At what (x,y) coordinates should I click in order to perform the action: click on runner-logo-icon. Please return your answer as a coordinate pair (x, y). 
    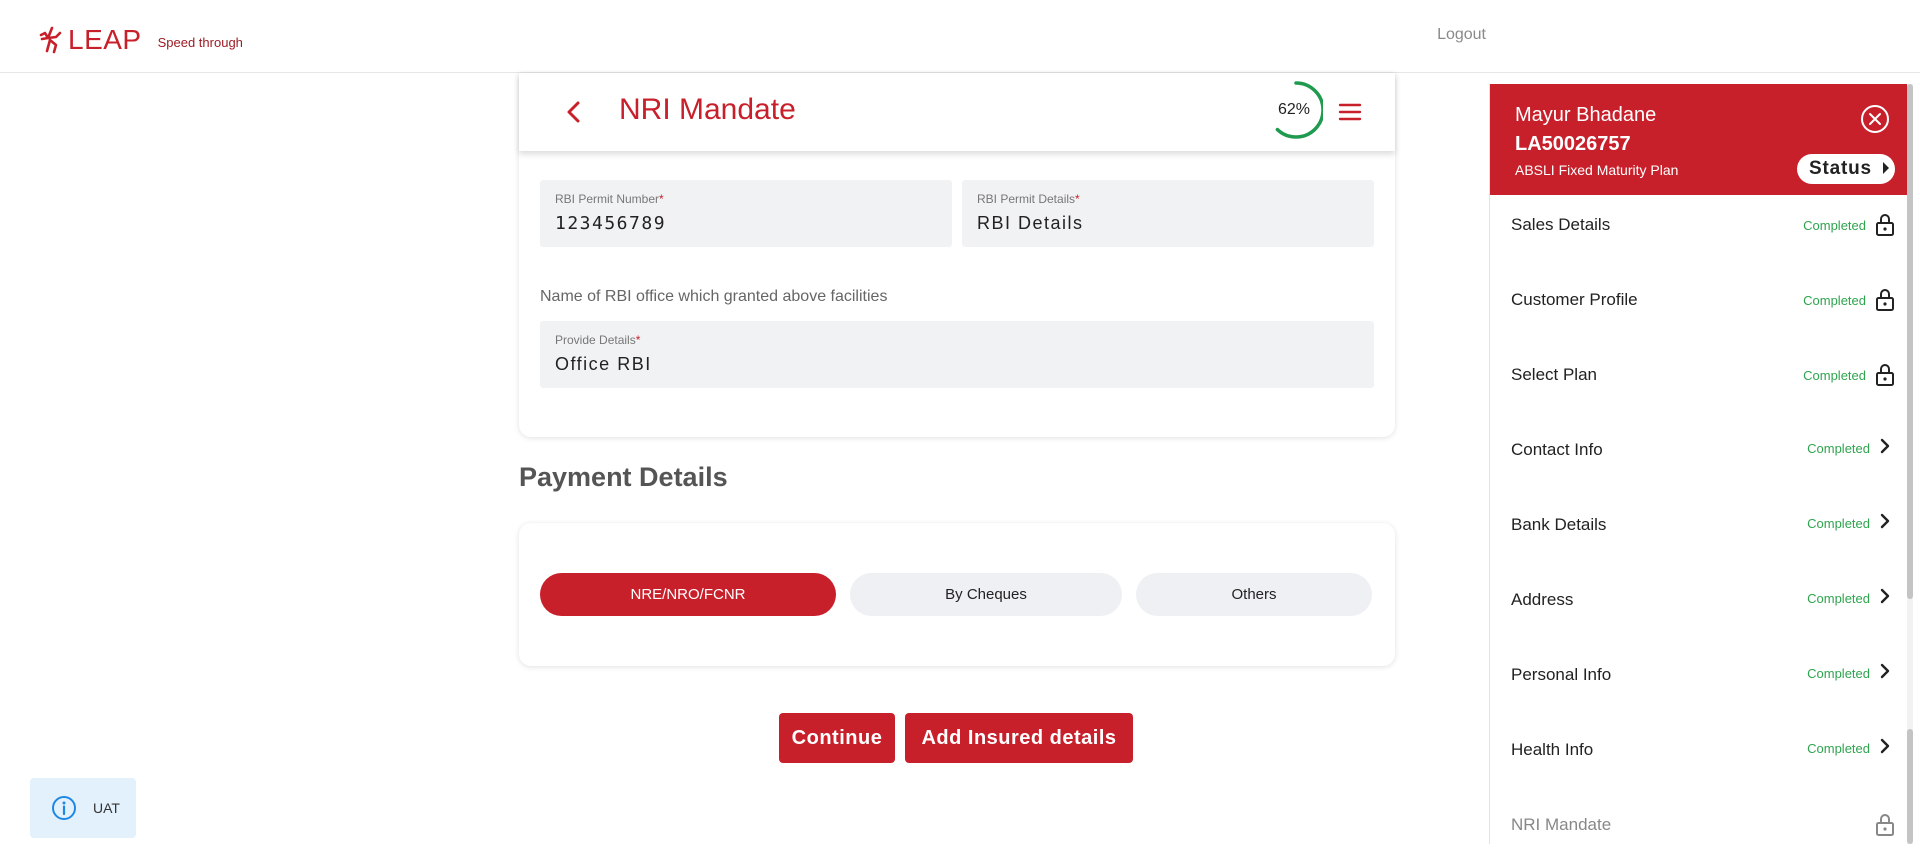
    Looking at the image, I should click on (50, 40).